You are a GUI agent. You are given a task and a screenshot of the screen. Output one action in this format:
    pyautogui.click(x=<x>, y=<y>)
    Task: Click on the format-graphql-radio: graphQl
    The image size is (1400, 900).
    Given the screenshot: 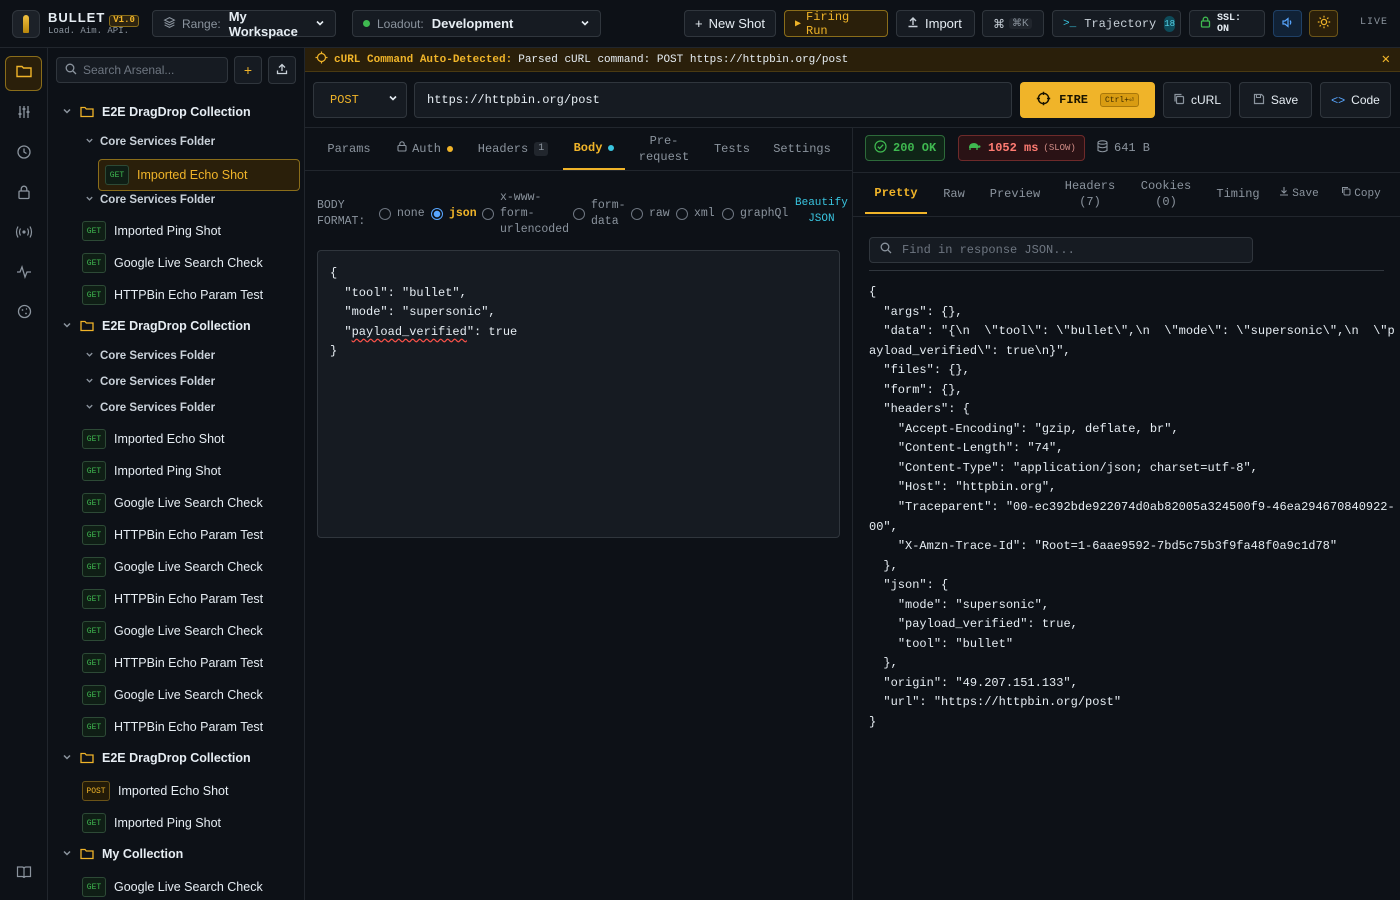 What is the action you would take?
    pyautogui.click(x=755, y=213)
    